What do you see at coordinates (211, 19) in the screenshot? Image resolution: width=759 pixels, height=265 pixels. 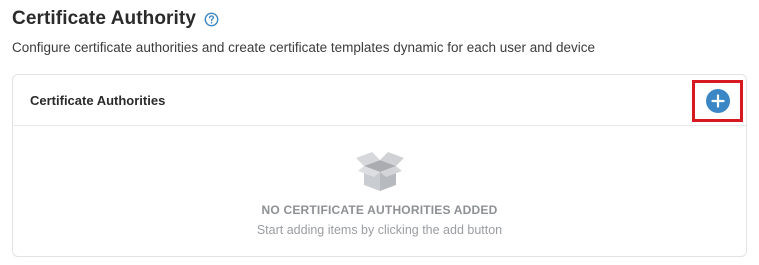 I see `question-circle-icon` at bounding box center [211, 19].